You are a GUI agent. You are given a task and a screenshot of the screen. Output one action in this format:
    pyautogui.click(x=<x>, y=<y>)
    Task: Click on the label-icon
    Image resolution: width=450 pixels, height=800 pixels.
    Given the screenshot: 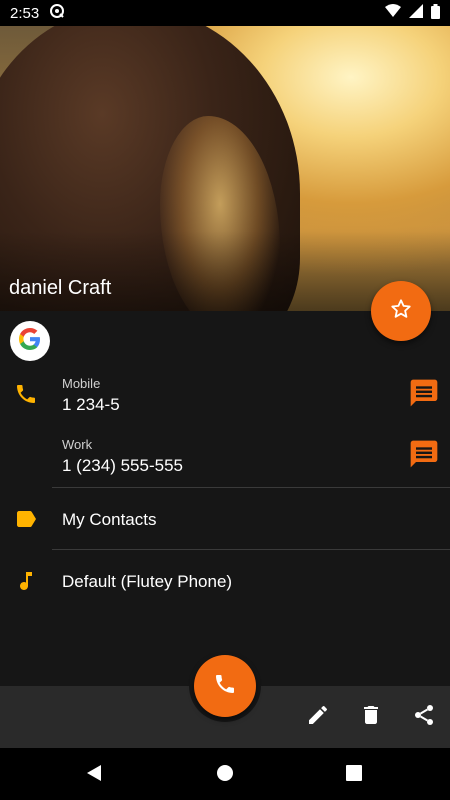 What is the action you would take?
    pyautogui.click(x=26, y=521)
    